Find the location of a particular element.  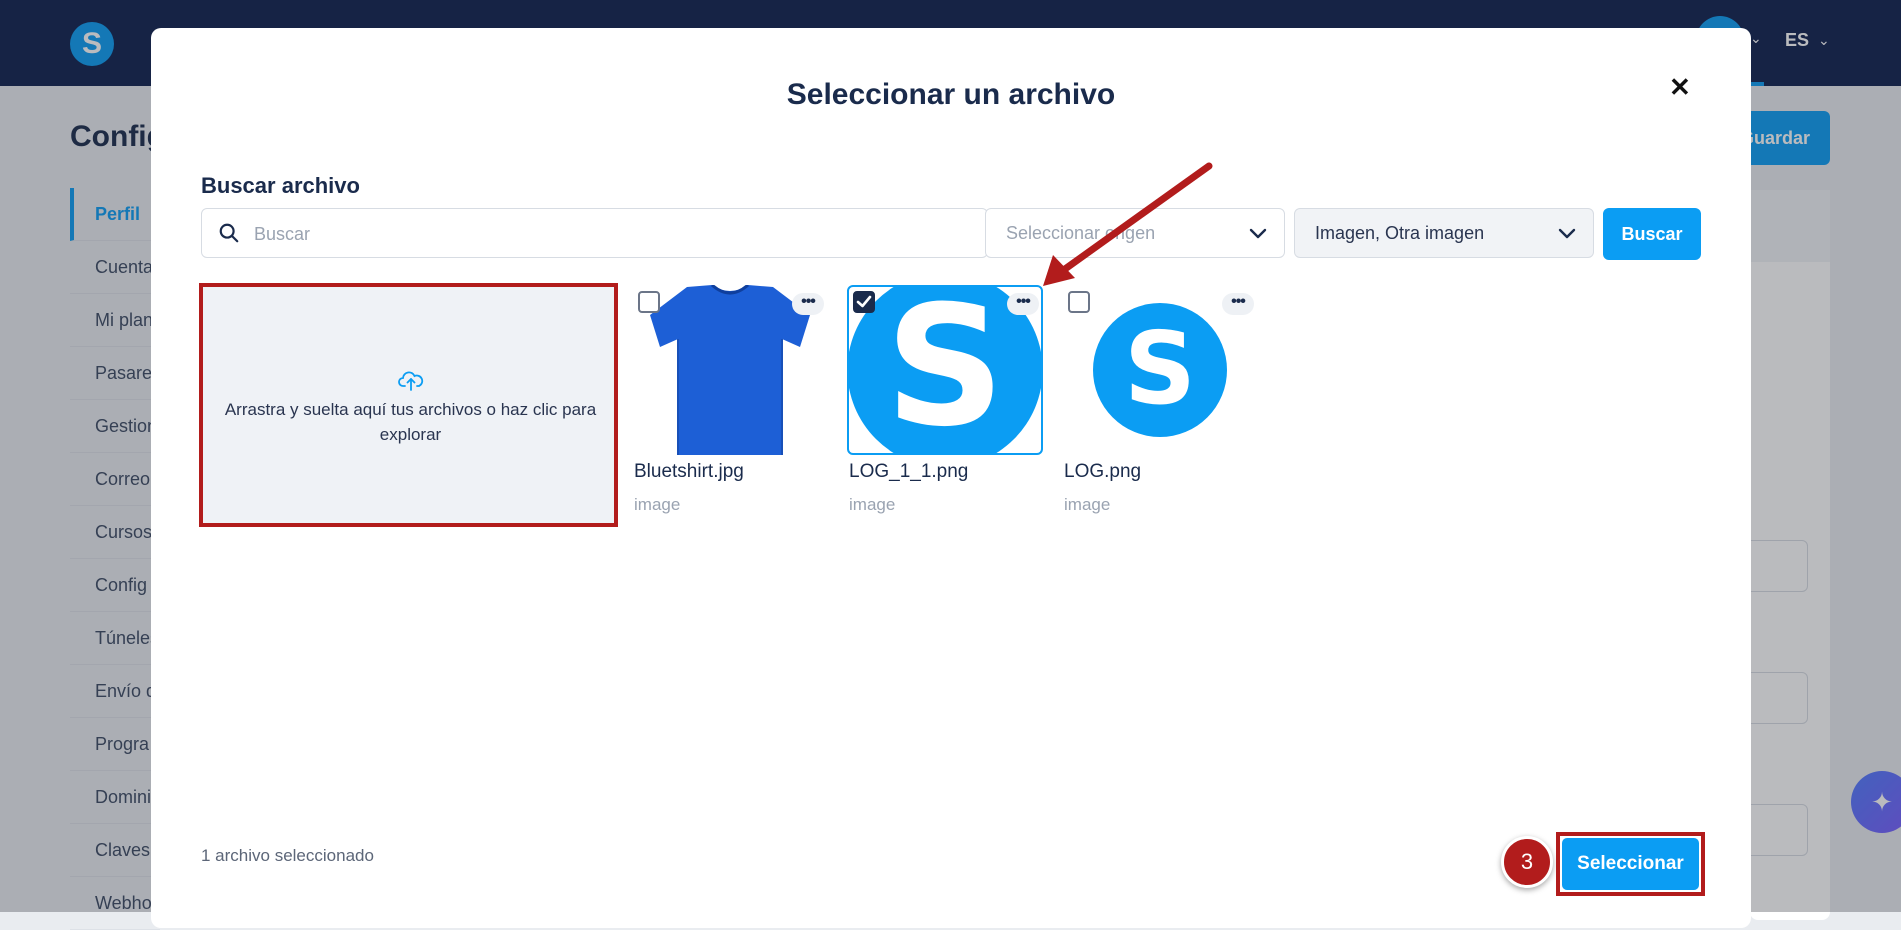

selected-count: 1 archivo seleccionado is located at coordinates (287, 855).